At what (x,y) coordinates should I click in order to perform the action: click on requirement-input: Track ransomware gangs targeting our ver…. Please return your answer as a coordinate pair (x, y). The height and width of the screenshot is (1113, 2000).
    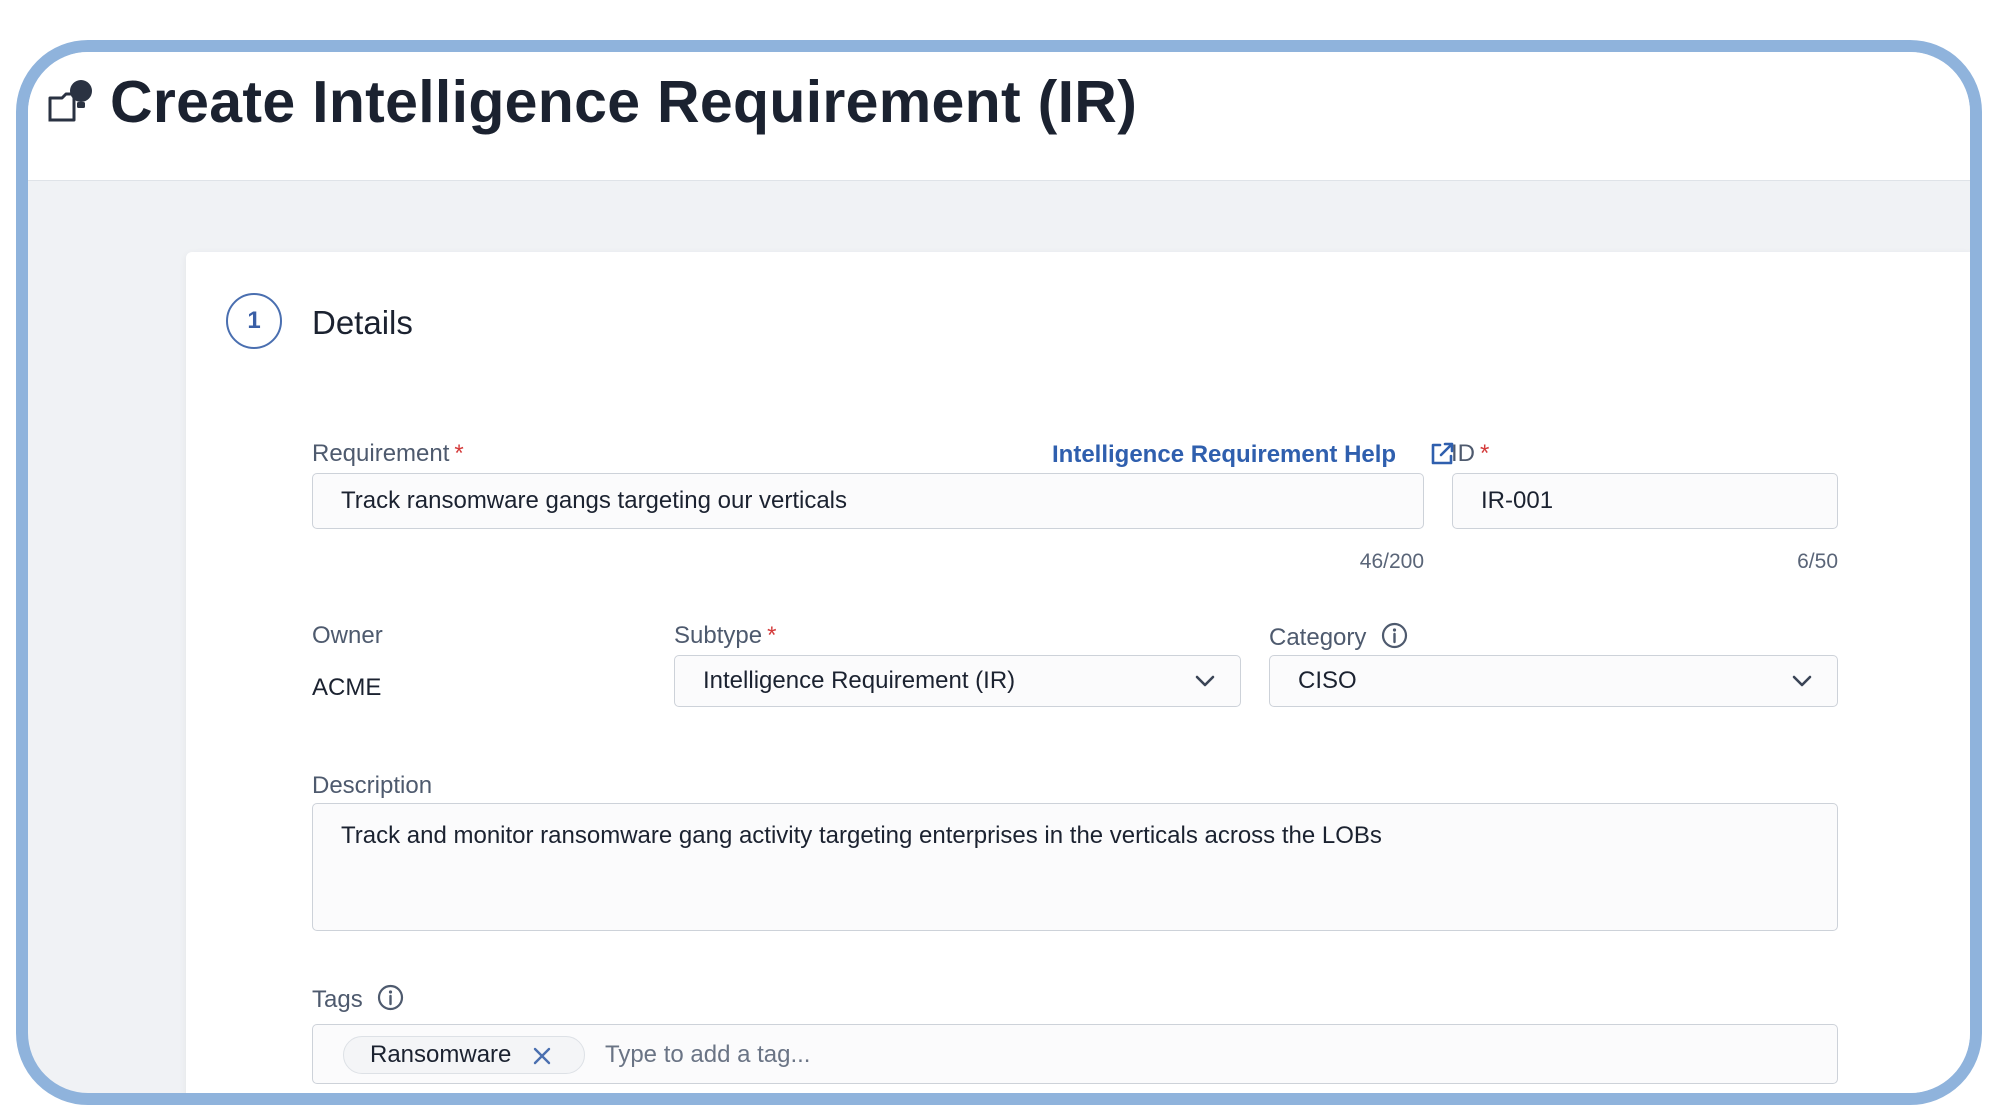
    Looking at the image, I should click on (868, 501).